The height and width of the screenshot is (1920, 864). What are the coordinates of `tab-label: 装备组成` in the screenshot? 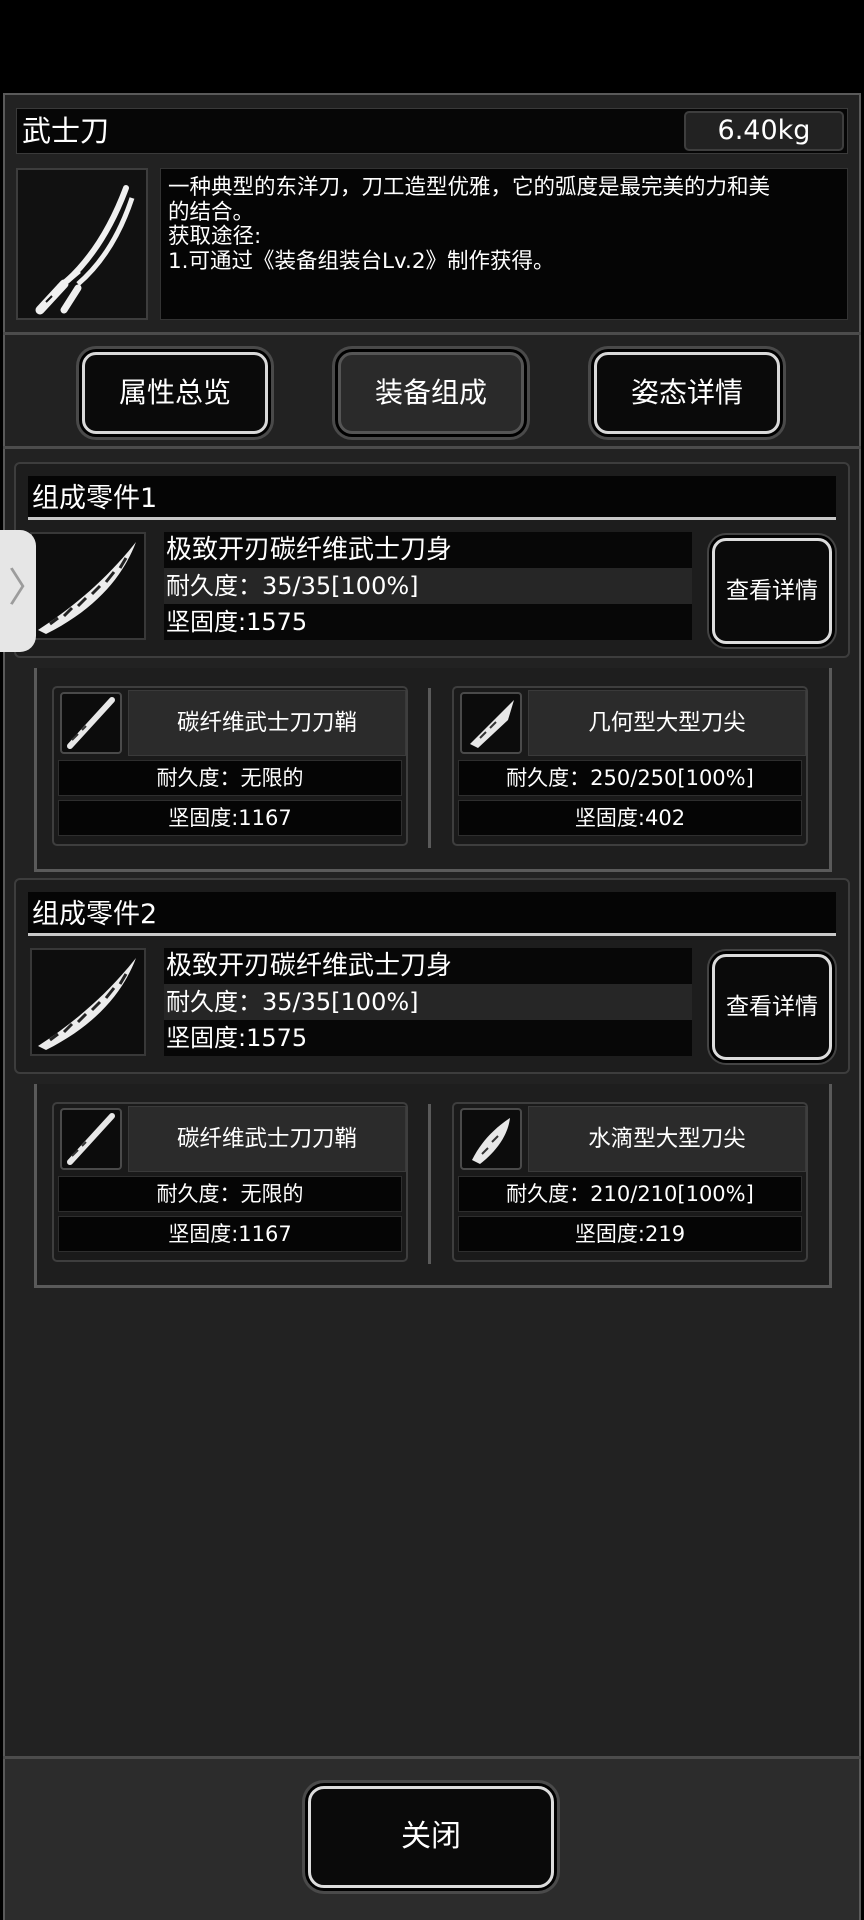 It's located at (430, 392).